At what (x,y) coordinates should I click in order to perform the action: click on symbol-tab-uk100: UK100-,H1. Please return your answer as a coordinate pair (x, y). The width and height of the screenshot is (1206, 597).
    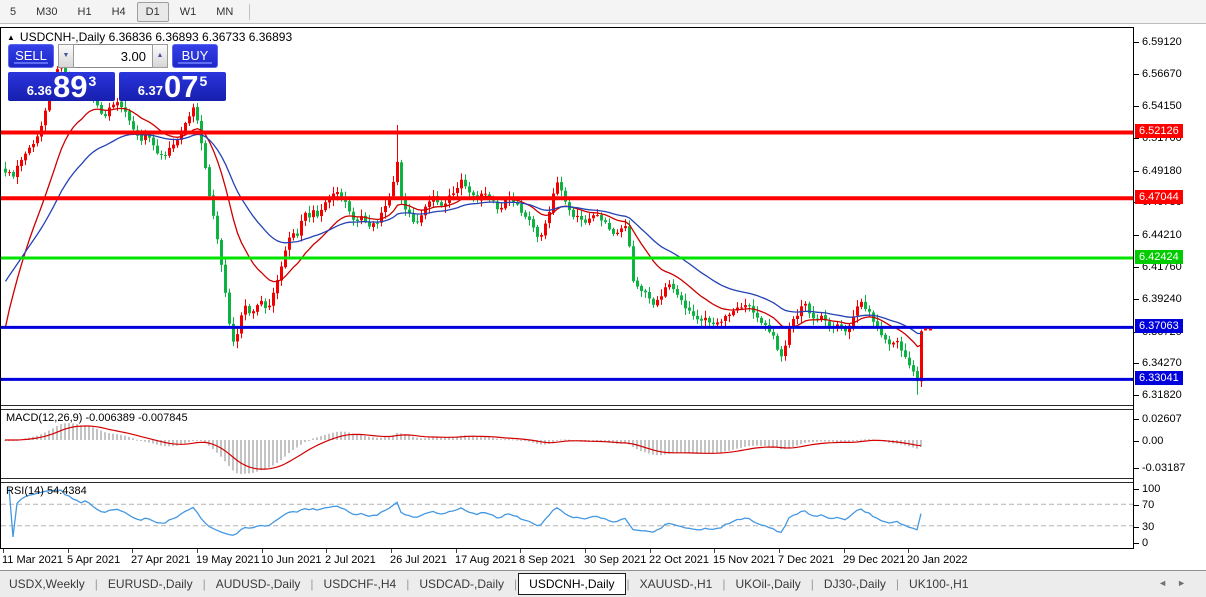
    Looking at the image, I should click on (938, 584).